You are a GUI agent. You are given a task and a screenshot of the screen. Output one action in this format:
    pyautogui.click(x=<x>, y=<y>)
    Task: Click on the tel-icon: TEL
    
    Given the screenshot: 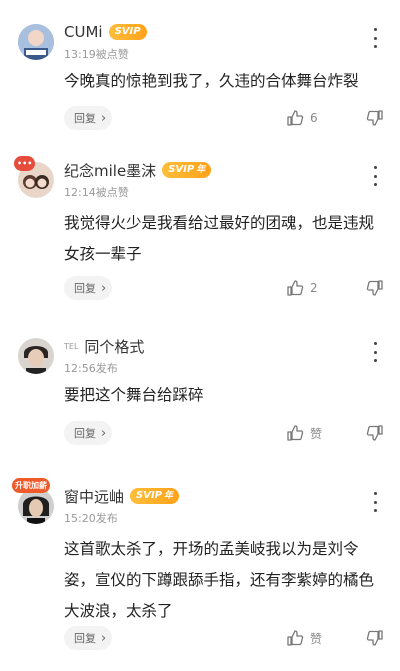 What is the action you would take?
    pyautogui.click(x=71, y=346)
    